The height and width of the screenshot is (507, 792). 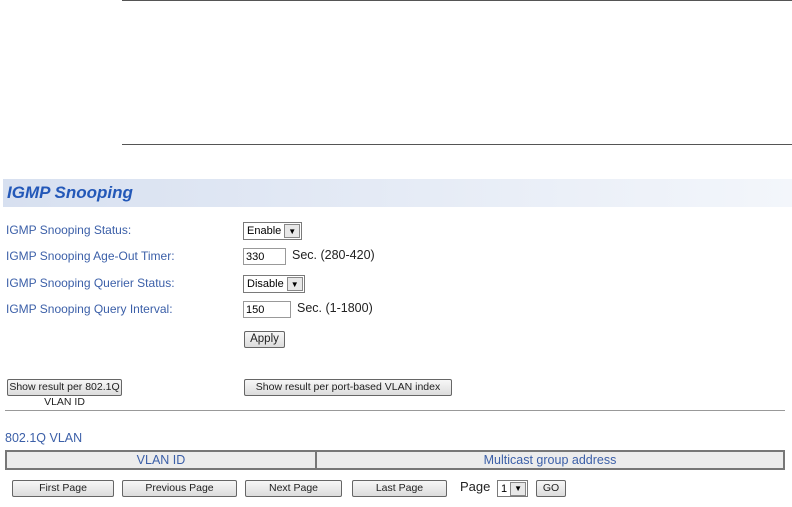 What do you see at coordinates (457, 0) in the screenshot?
I see `top-rule` at bounding box center [457, 0].